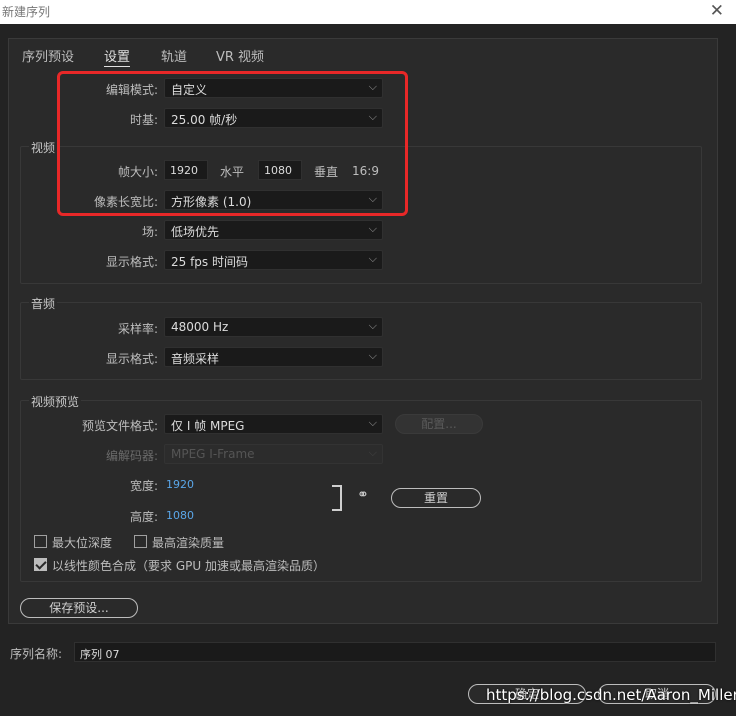 The height and width of the screenshot is (716, 736). Describe the element at coordinates (361, 341) in the screenshot. I see `audio-section` at that location.